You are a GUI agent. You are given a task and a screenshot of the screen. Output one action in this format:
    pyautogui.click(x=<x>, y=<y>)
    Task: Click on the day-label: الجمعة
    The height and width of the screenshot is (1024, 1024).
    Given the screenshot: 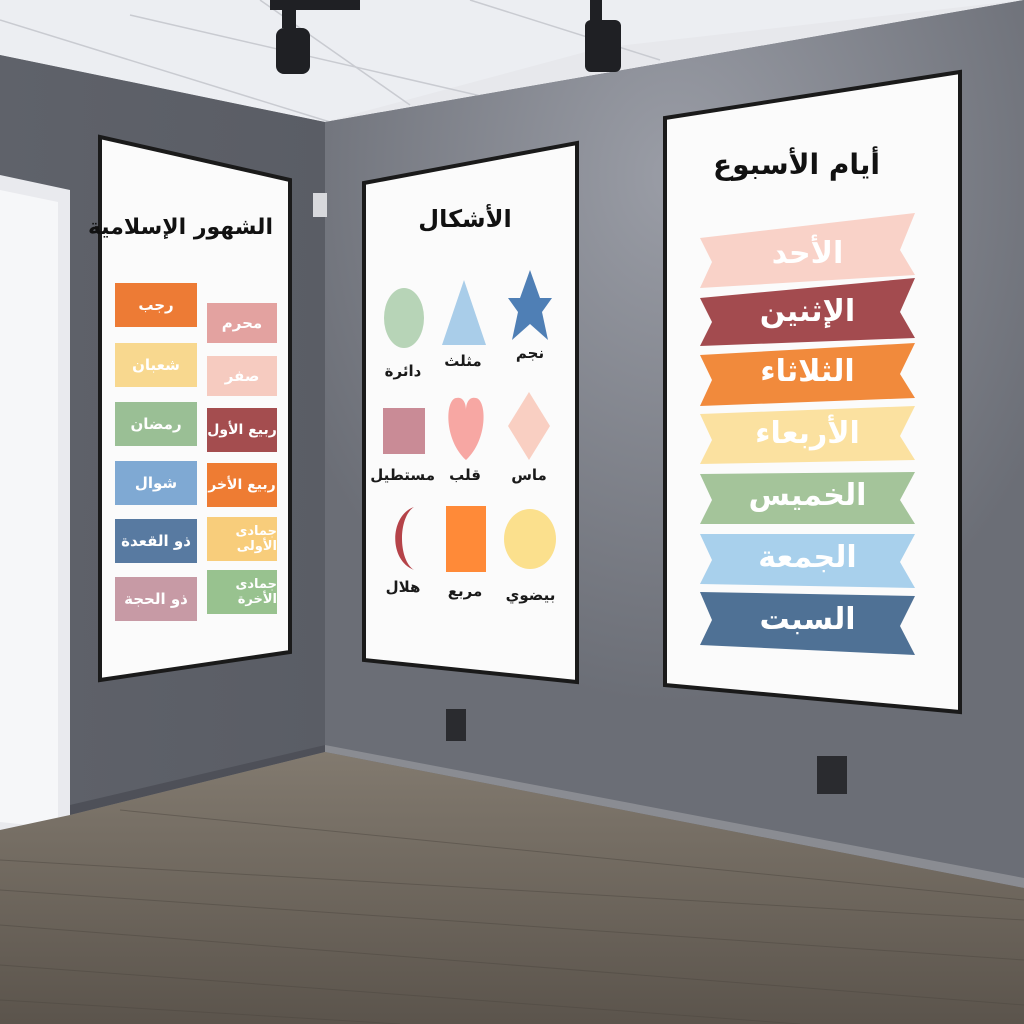 What is the action you would take?
    pyautogui.click(x=807, y=557)
    